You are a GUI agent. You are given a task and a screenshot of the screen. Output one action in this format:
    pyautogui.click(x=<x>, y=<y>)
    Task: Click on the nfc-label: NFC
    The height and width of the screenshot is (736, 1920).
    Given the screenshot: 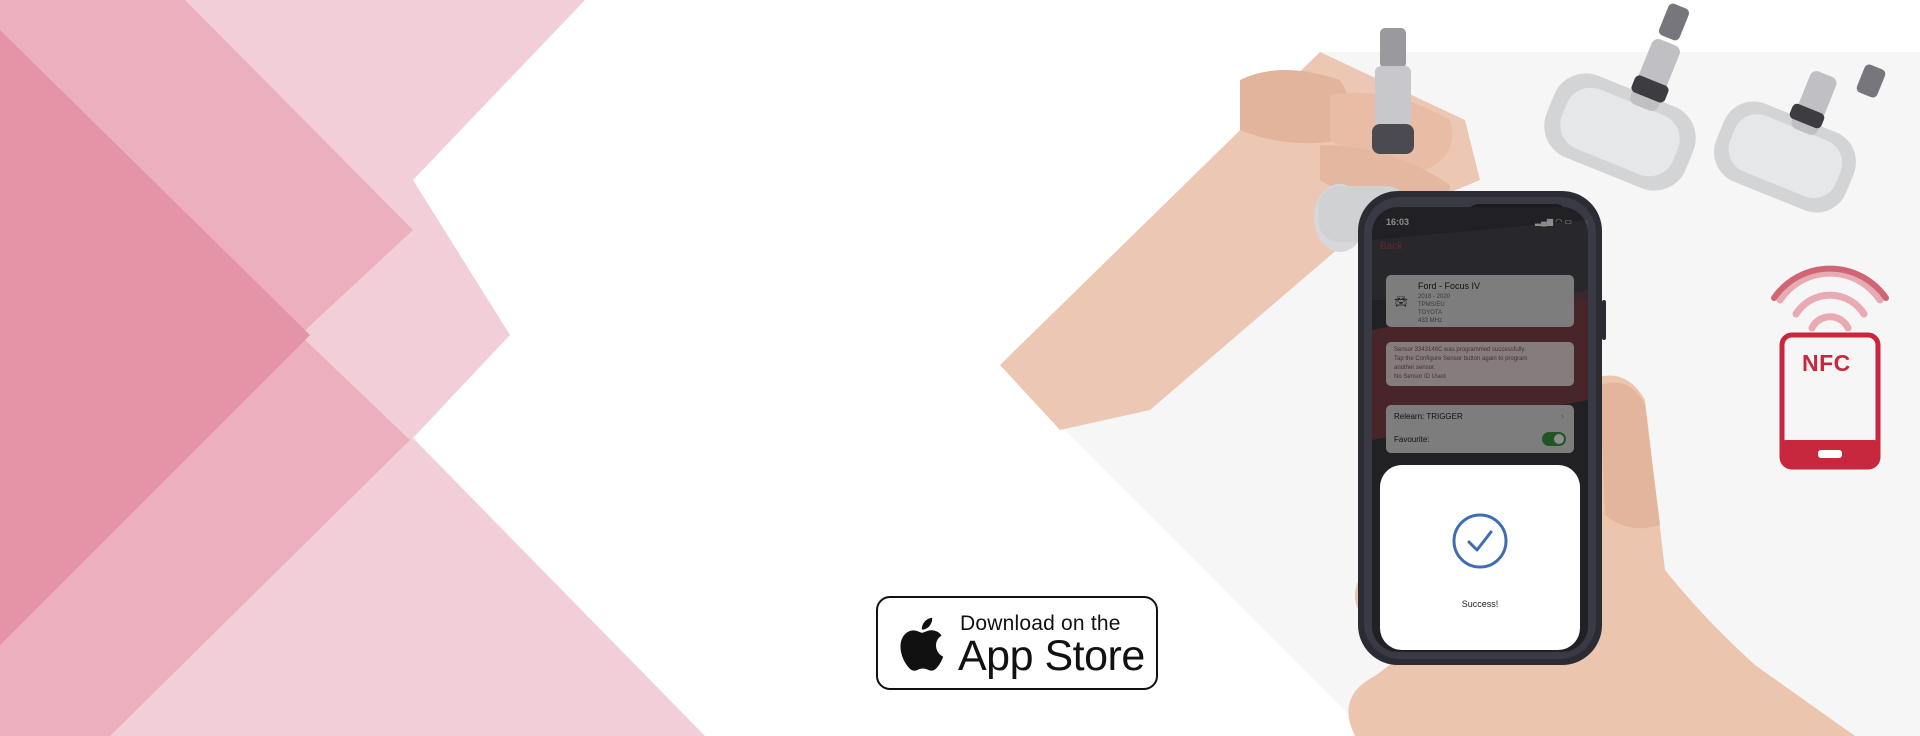 What is the action you would take?
    pyautogui.click(x=1826, y=363)
    